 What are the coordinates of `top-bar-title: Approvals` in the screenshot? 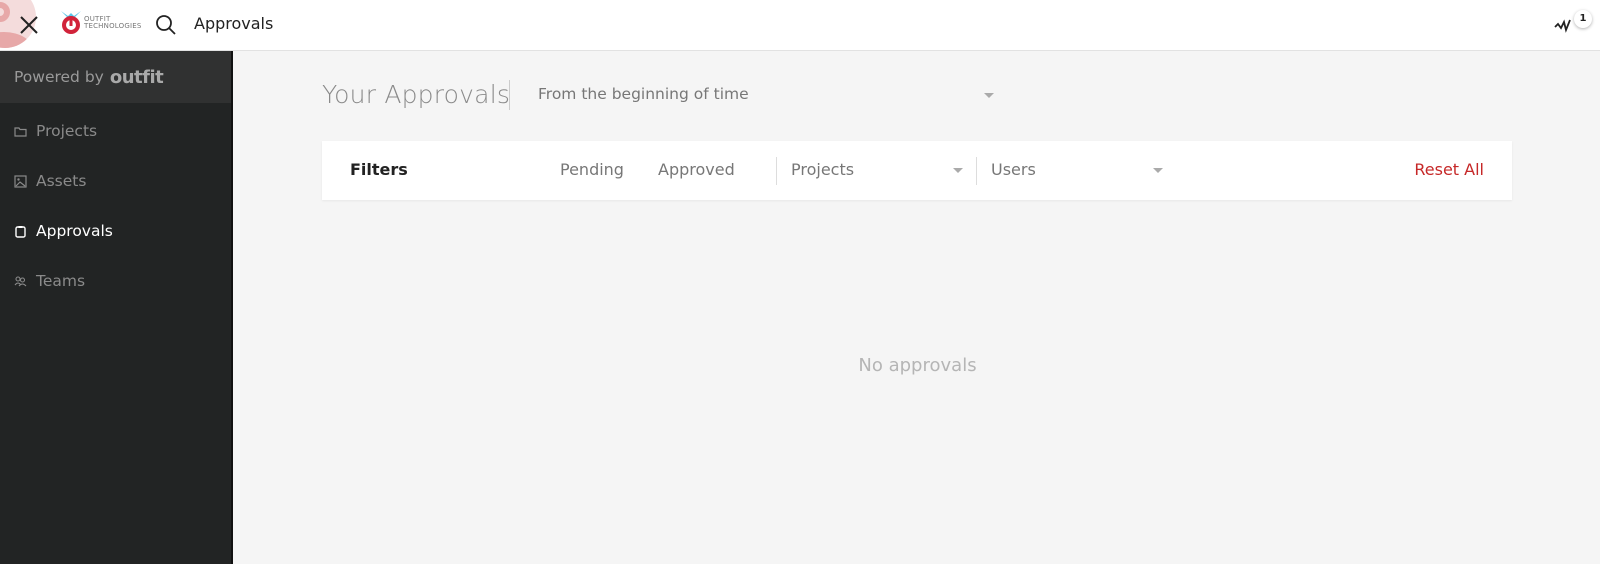 It's located at (234, 23).